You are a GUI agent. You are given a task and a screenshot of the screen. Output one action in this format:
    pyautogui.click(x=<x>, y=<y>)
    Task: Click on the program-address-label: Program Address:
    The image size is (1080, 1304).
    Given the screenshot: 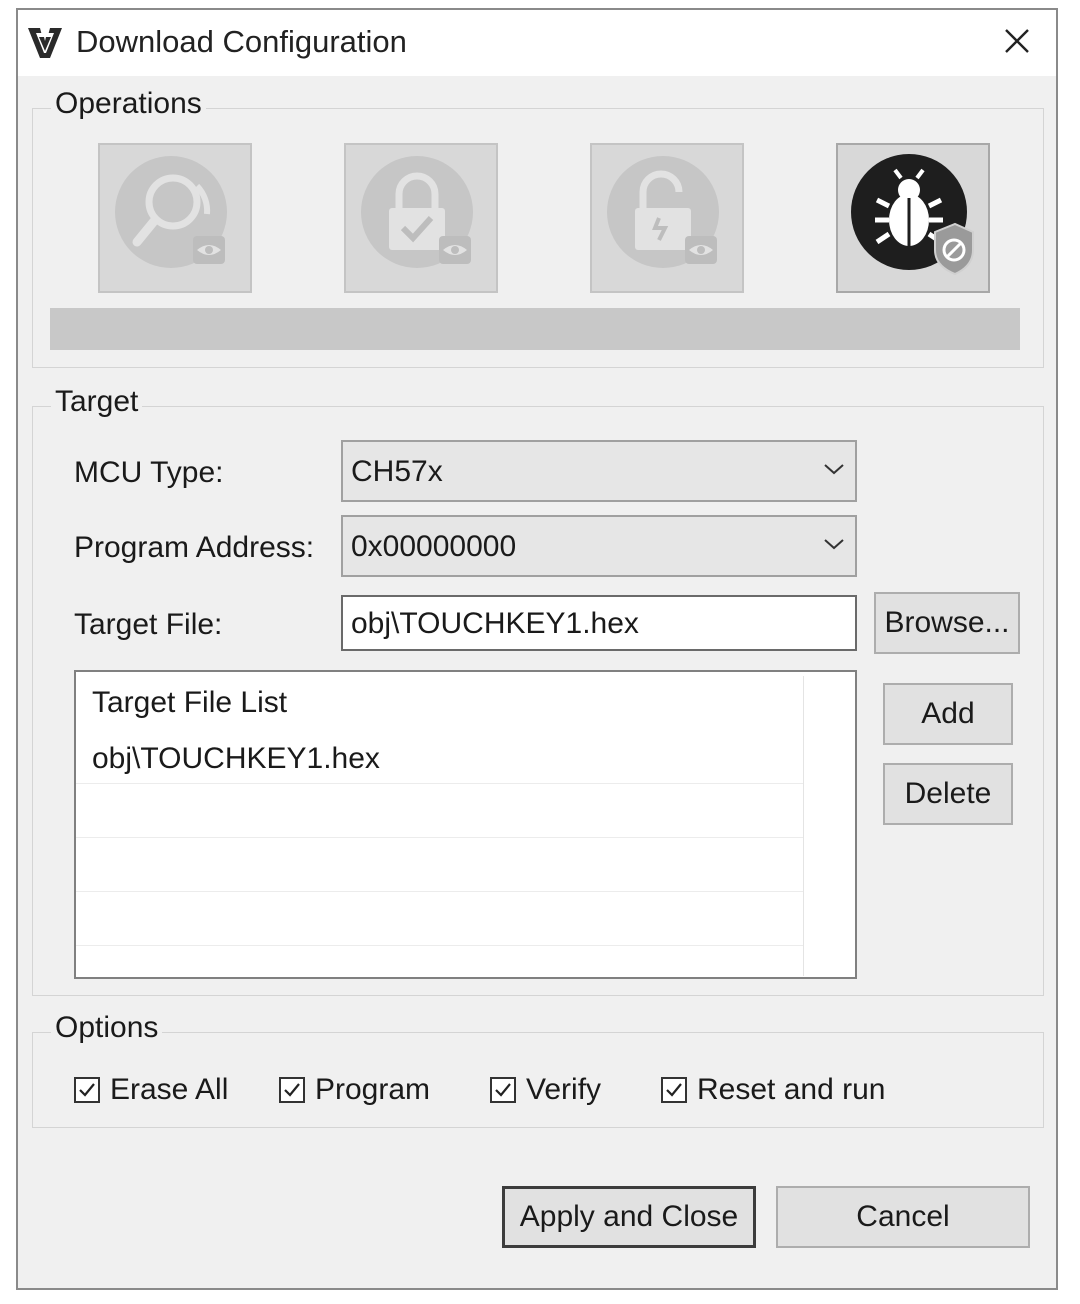 What is the action you would take?
    pyautogui.click(x=194, y=547)
    